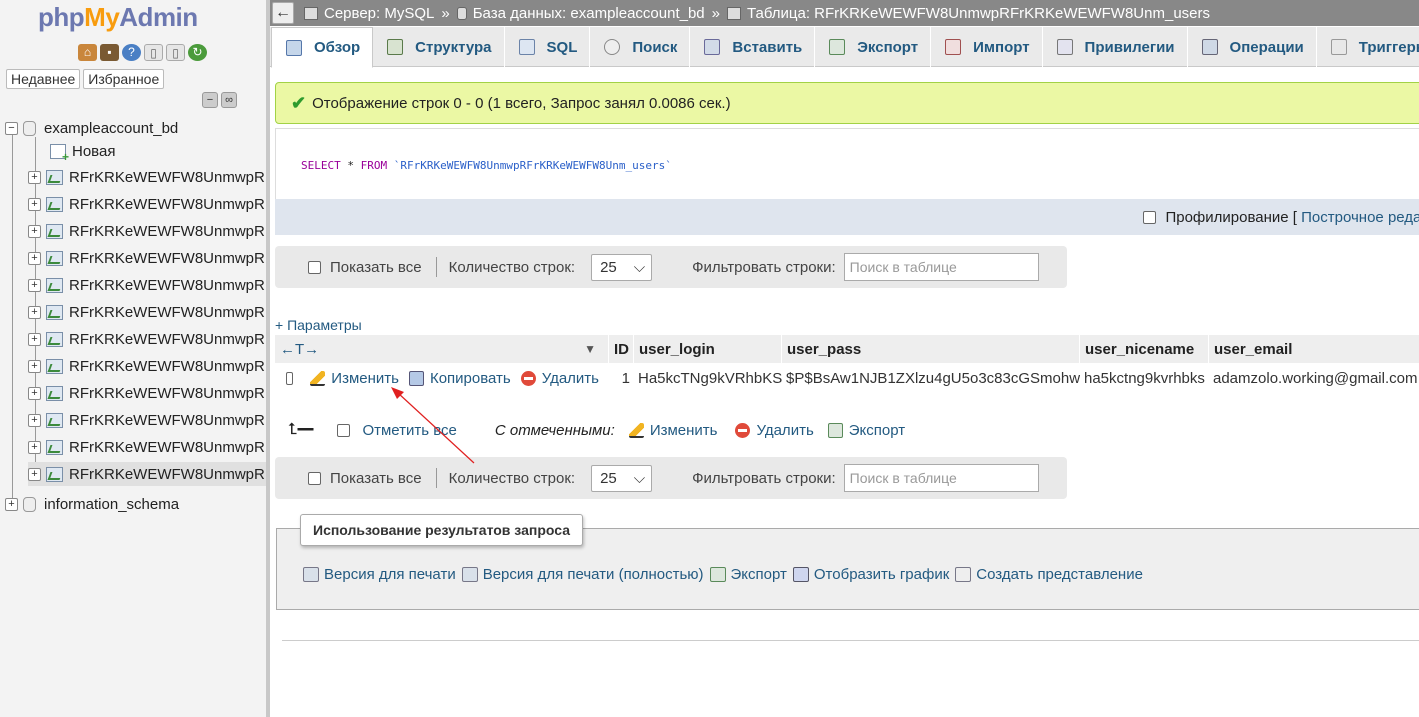 The width and height of the screenshot is (1419, 717). Describe the element at coordinates (109, 52) in the screenshot. I see `exit-icon: ▪` at that location.